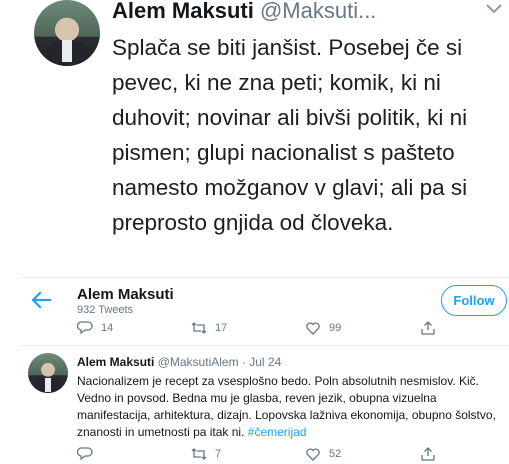 Image resolution: width=509 pixels, height=464 pixels. Describe the element at coordinates (474, 300) in the screenshot. I see `follow-button: Follow` at that location.